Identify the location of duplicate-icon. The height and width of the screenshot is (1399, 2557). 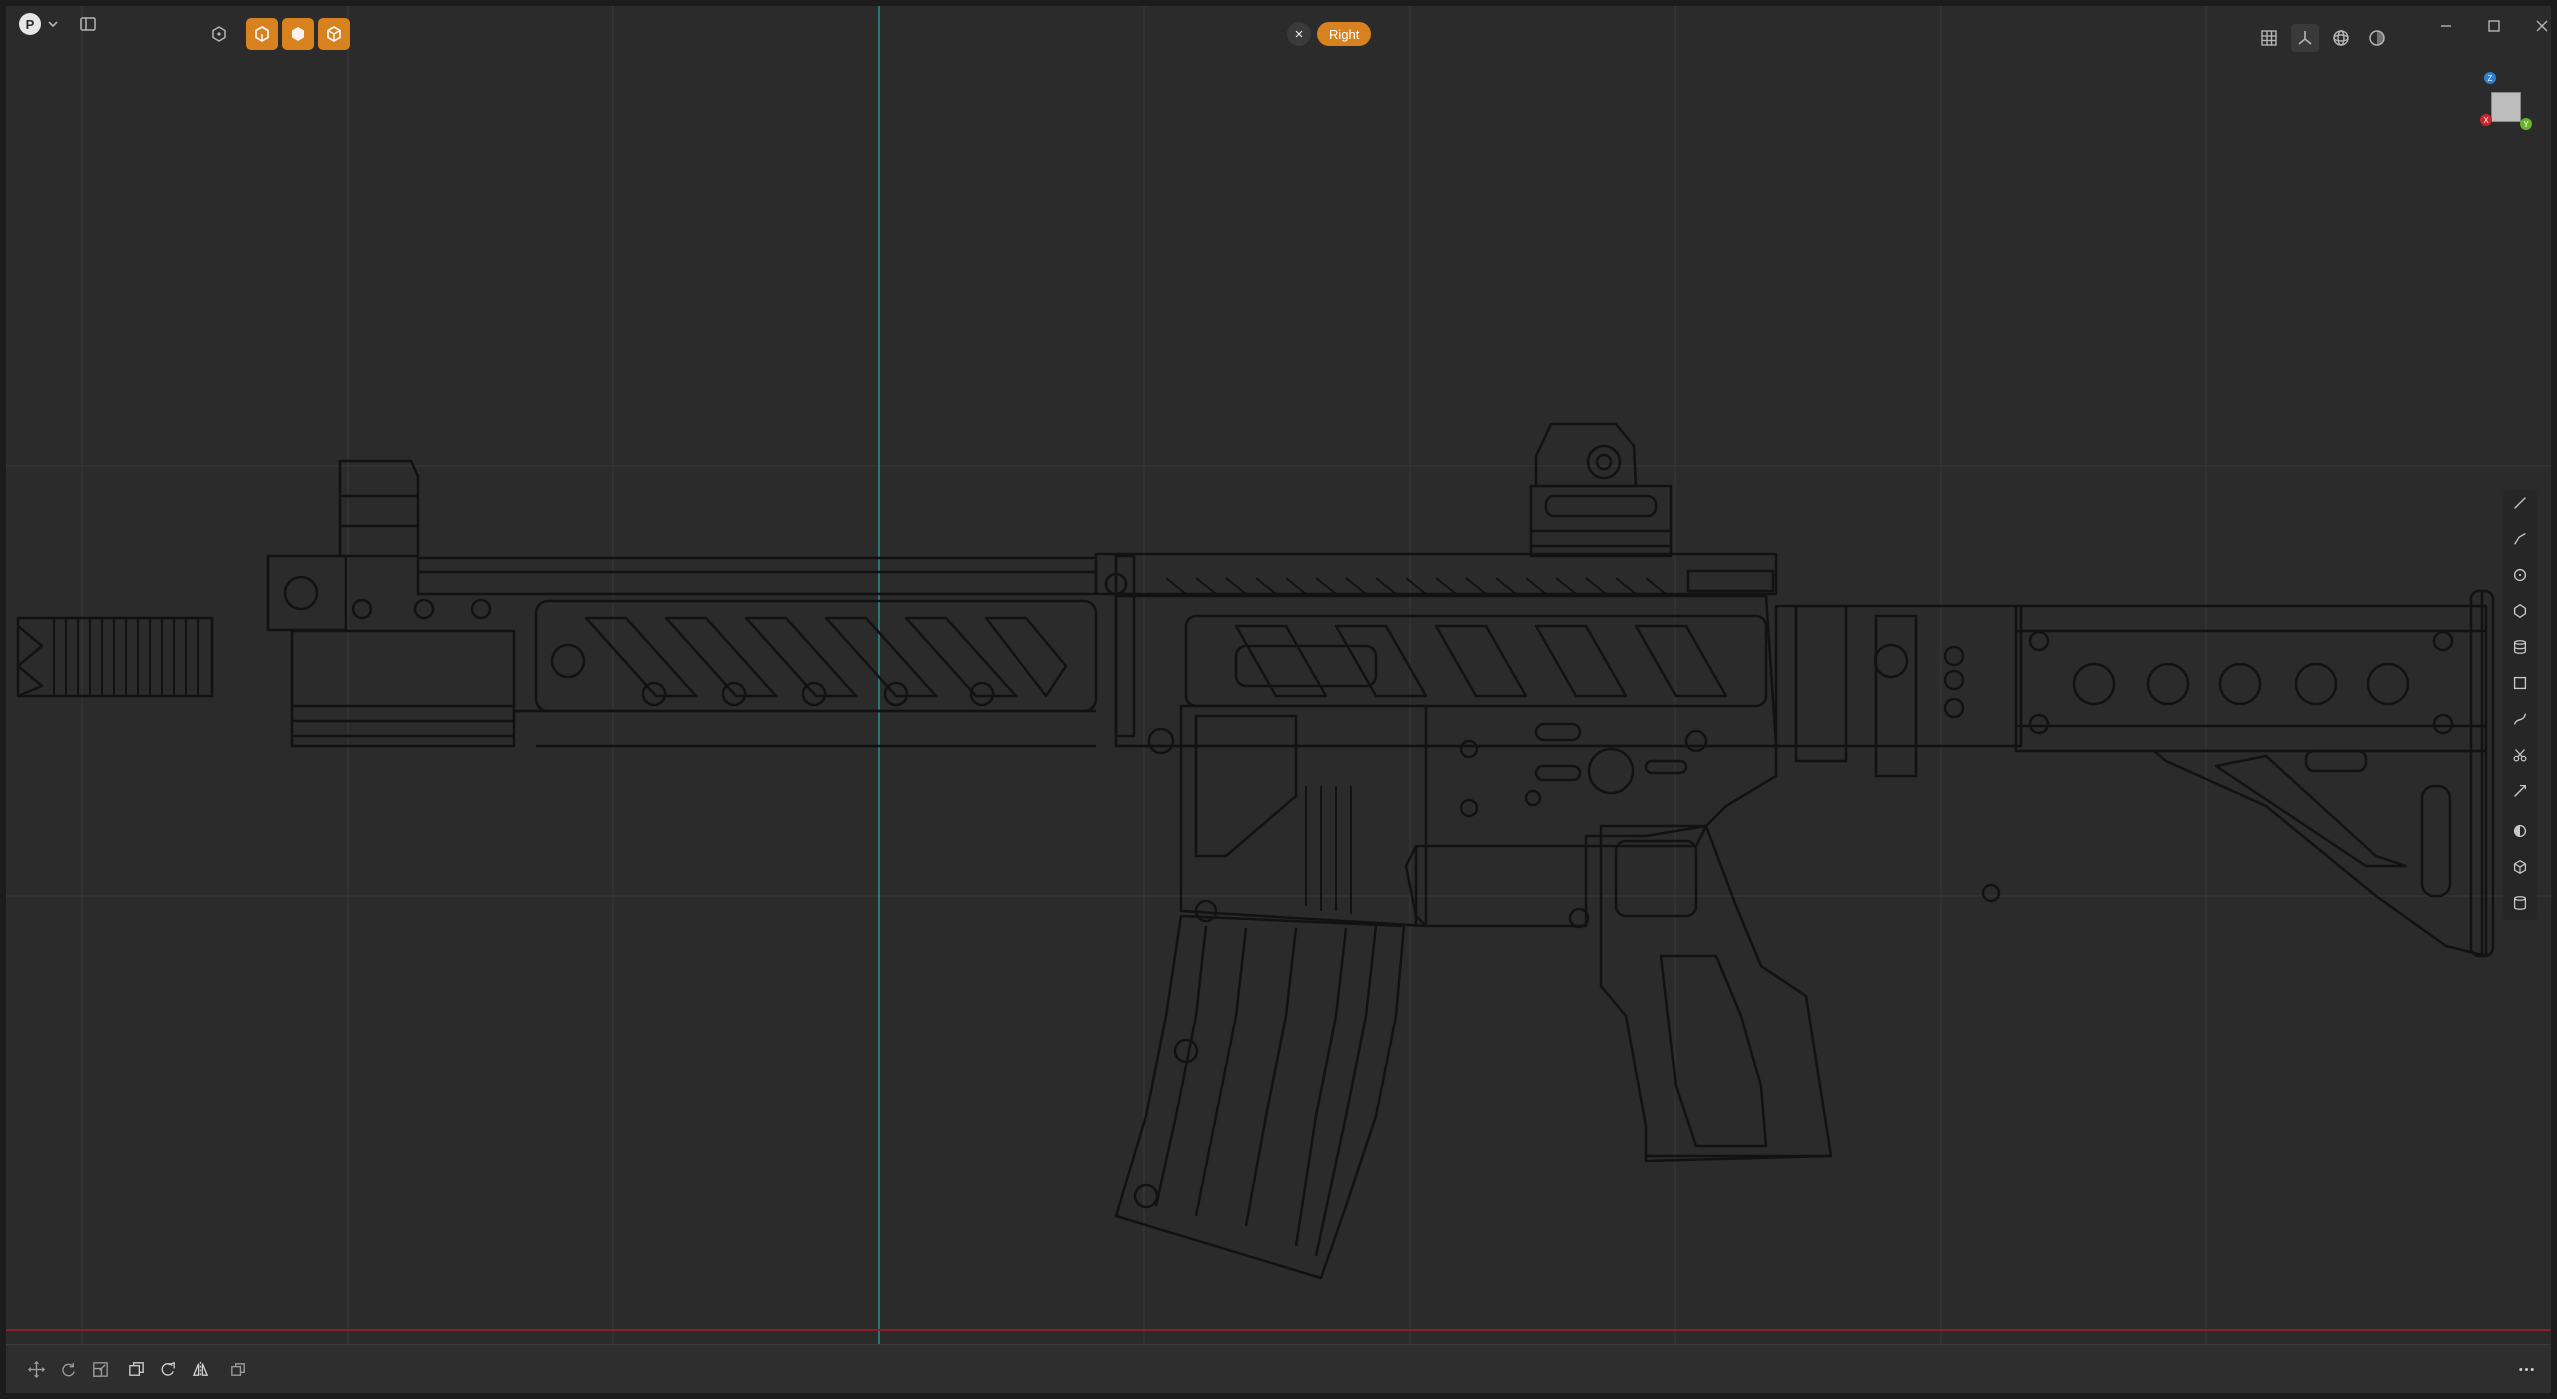
(136, 1369).